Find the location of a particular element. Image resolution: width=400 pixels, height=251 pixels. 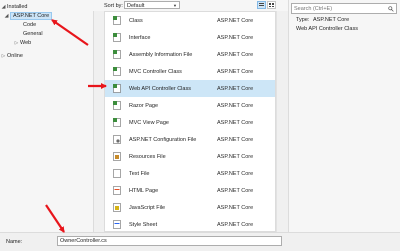

template-item: Web API Controller Class ASP.NET Core is located at coordinates (190, 88).